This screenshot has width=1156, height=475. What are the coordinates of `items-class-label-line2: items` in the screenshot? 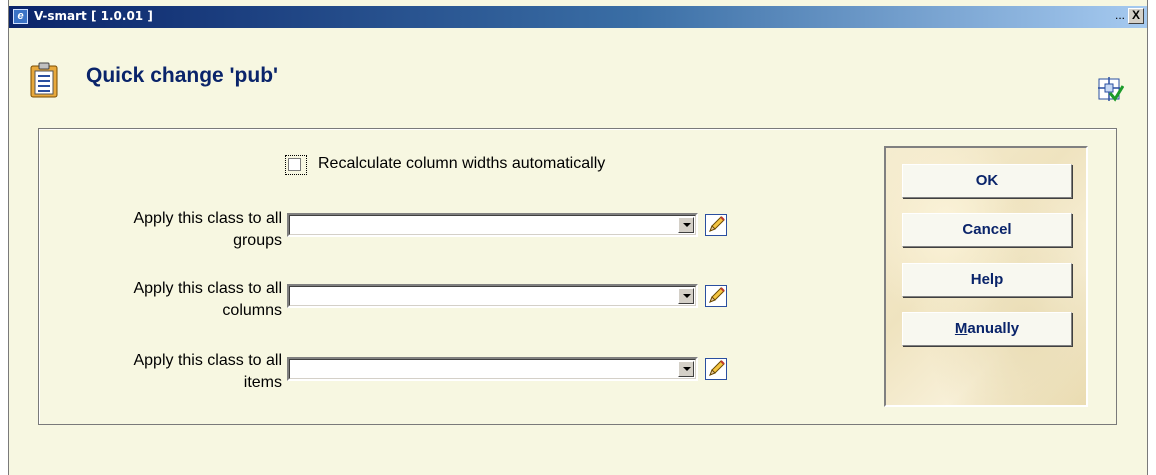 It's located at (262, 382).